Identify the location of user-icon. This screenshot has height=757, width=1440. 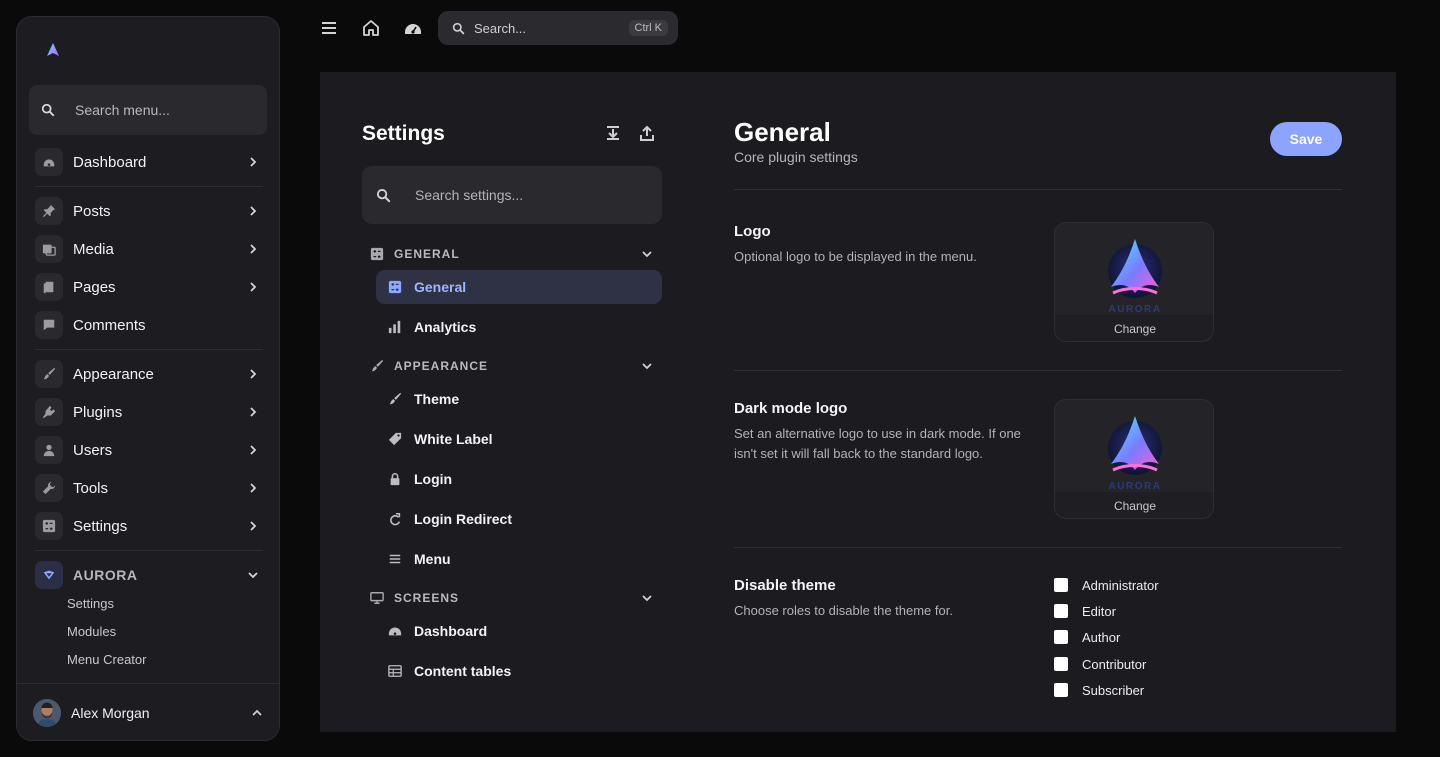
(49, 450).